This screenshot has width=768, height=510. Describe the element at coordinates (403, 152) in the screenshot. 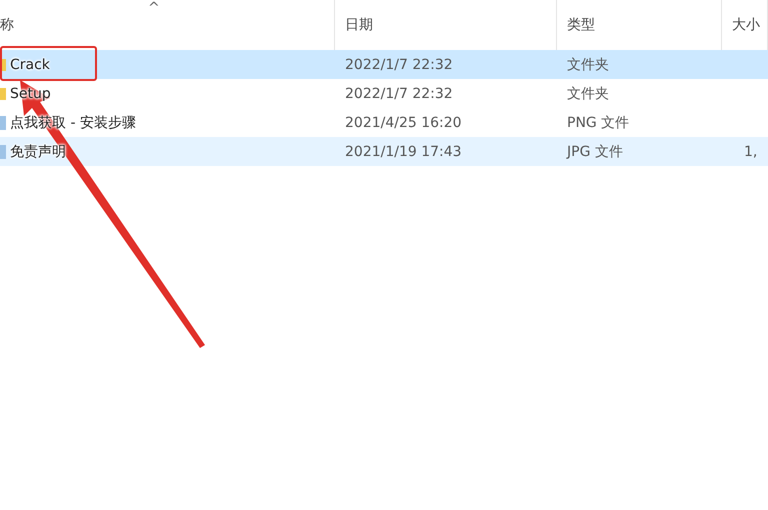

I see `date-cell-text: 2021/1/19 17:43` at that location.